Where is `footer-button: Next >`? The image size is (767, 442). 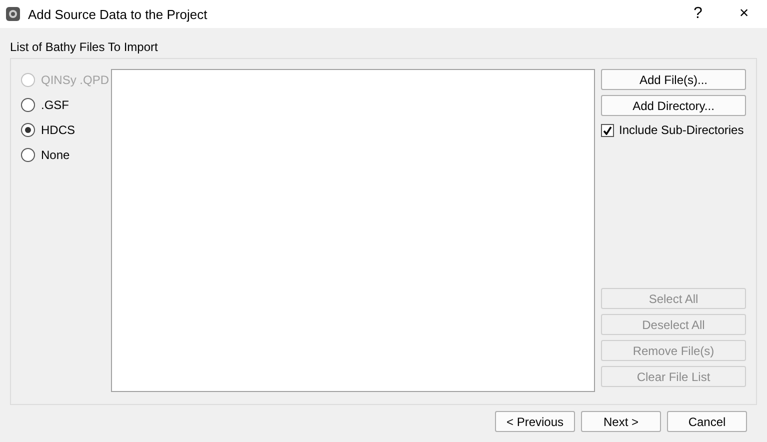
footer-button: Next > is located at coordinates (621, 421).